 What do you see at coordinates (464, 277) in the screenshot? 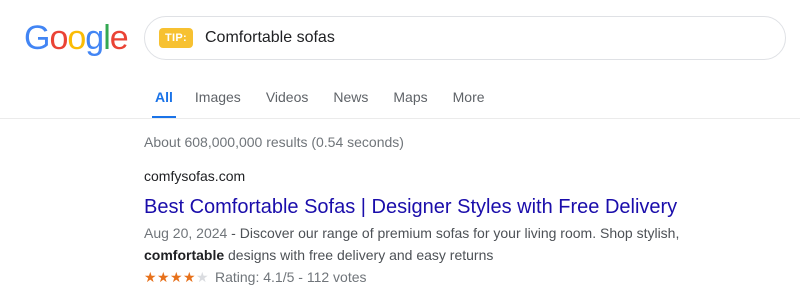
I see `result-rating: ★ ★ ★ ★ ★ Rating: 4.1/5 - 112 votes` at bounding box center [464, 277].